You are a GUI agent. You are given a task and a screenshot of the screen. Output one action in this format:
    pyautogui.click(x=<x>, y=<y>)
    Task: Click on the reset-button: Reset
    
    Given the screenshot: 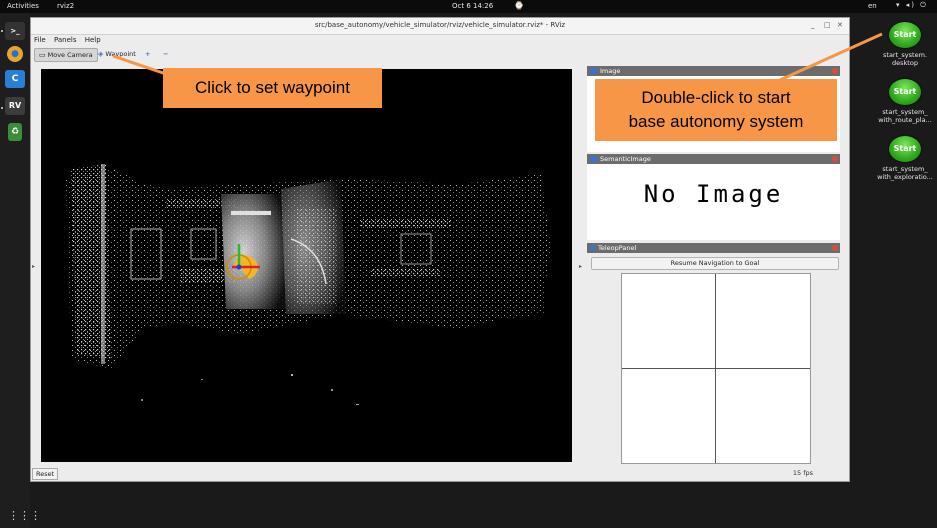 What is the action you would take?
    pyautogui.click(x=45, y=474)
    